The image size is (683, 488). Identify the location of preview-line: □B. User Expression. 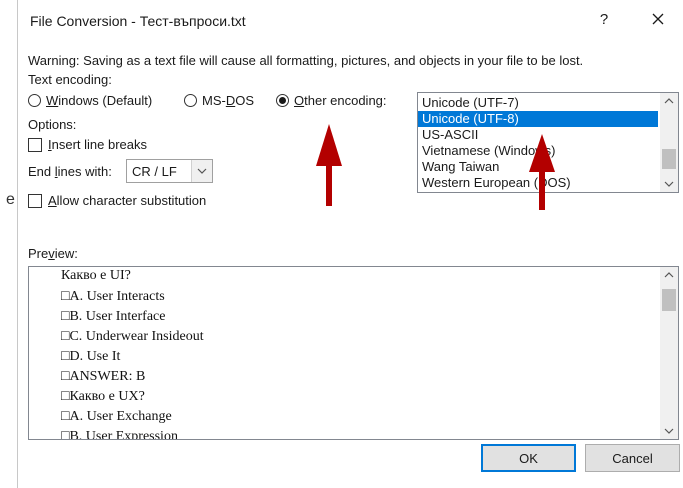
(119, 434).